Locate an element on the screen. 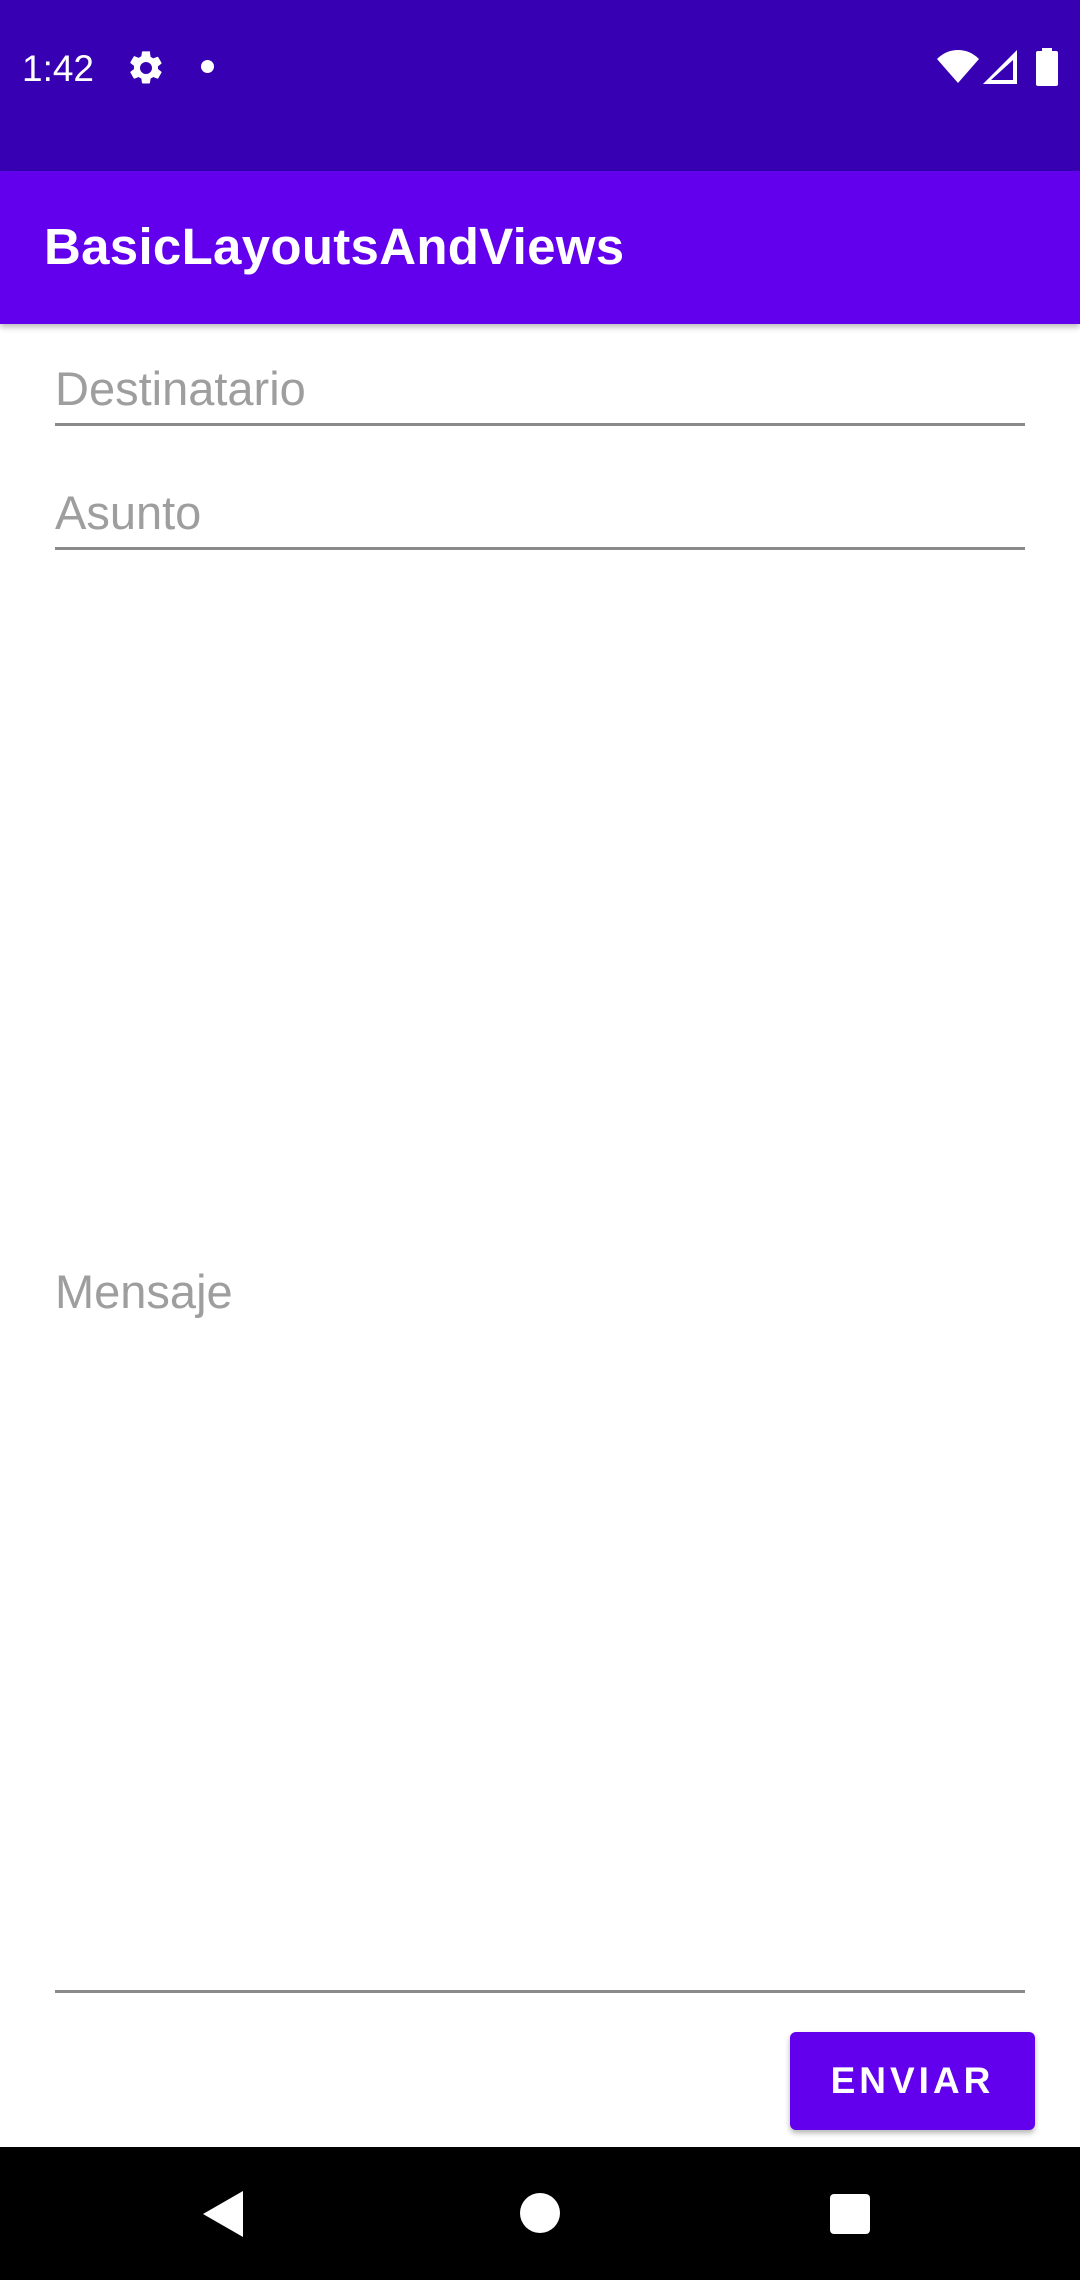  signal-icon is located at coordinates (1000, 67).